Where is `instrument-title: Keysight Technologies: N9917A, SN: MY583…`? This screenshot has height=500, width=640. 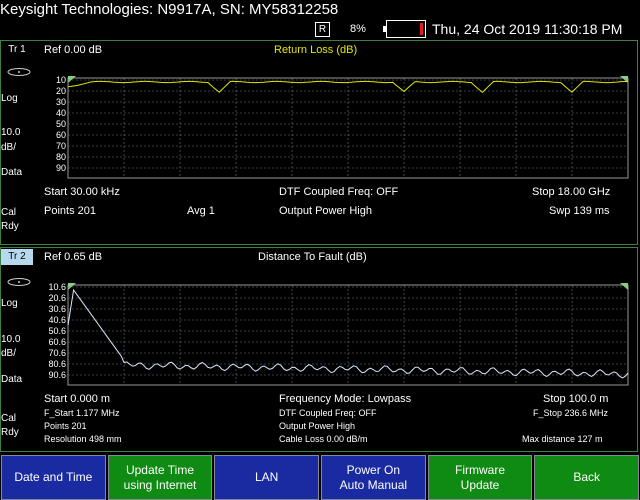
instrument-title: Keysight Technologies: N9917A, SN: MY583… is located at coordinates (169, 9).